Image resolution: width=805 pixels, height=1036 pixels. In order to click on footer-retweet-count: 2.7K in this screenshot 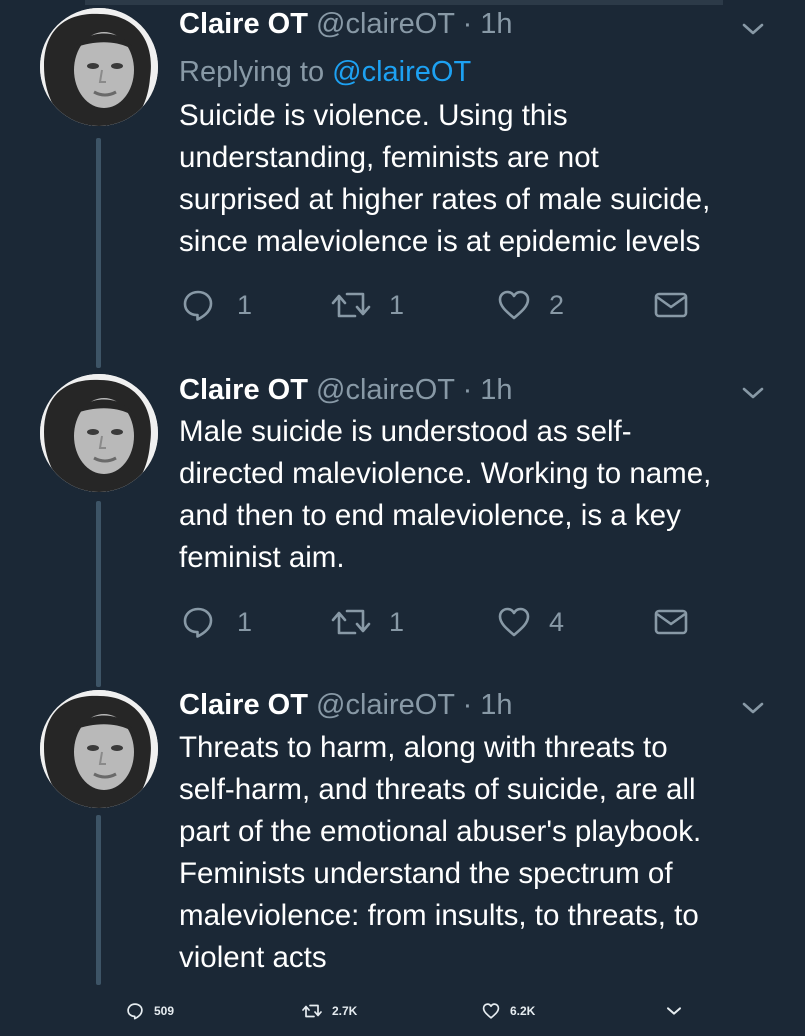, I will do `click(345, 1011)`.